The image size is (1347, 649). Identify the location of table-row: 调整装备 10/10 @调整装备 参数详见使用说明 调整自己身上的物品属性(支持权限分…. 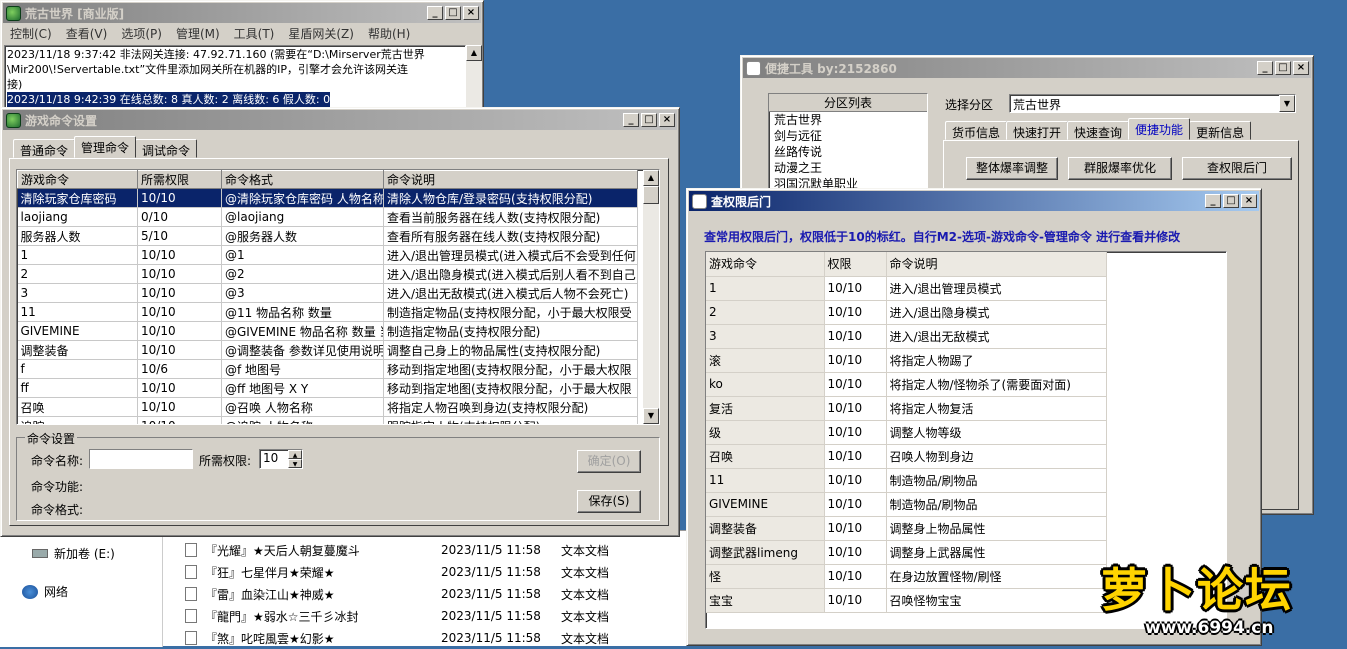
(327, 350).